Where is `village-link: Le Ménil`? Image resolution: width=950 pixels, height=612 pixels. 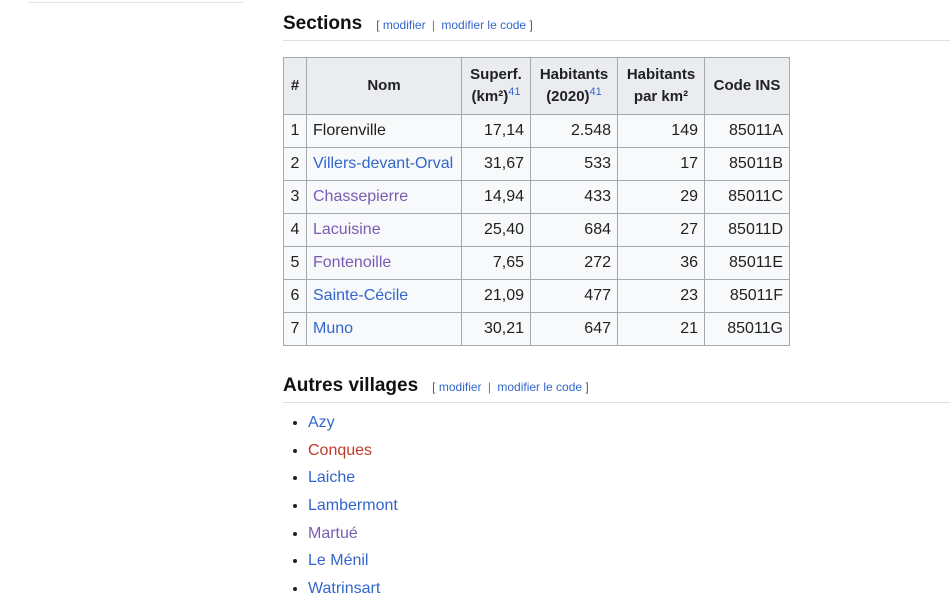 village-link: Le Ménil is located at coordinates (338, 560).